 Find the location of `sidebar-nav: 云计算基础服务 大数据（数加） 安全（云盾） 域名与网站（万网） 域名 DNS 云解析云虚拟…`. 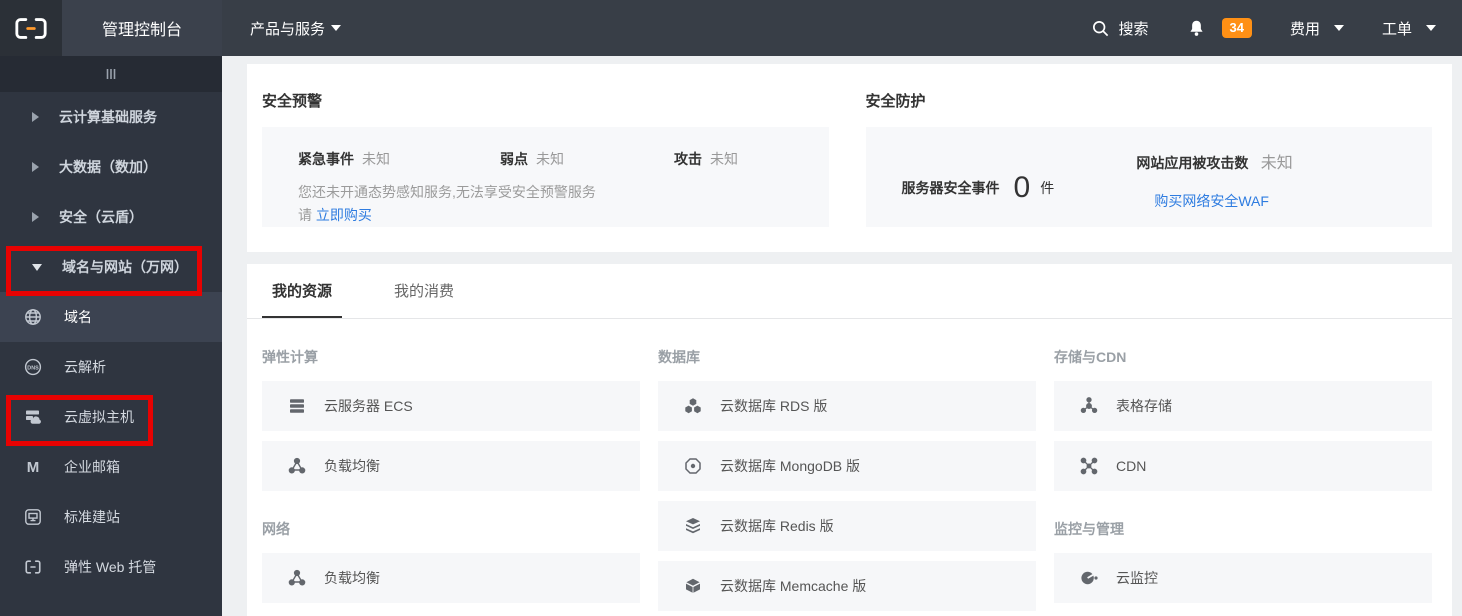

sidebar-nav: 云计算基础服务 大数据（数加） 安全（云盾） 域名与网站（万网） 域名 DNS 云解析云虚拟… is located at coordinates (111, 342).